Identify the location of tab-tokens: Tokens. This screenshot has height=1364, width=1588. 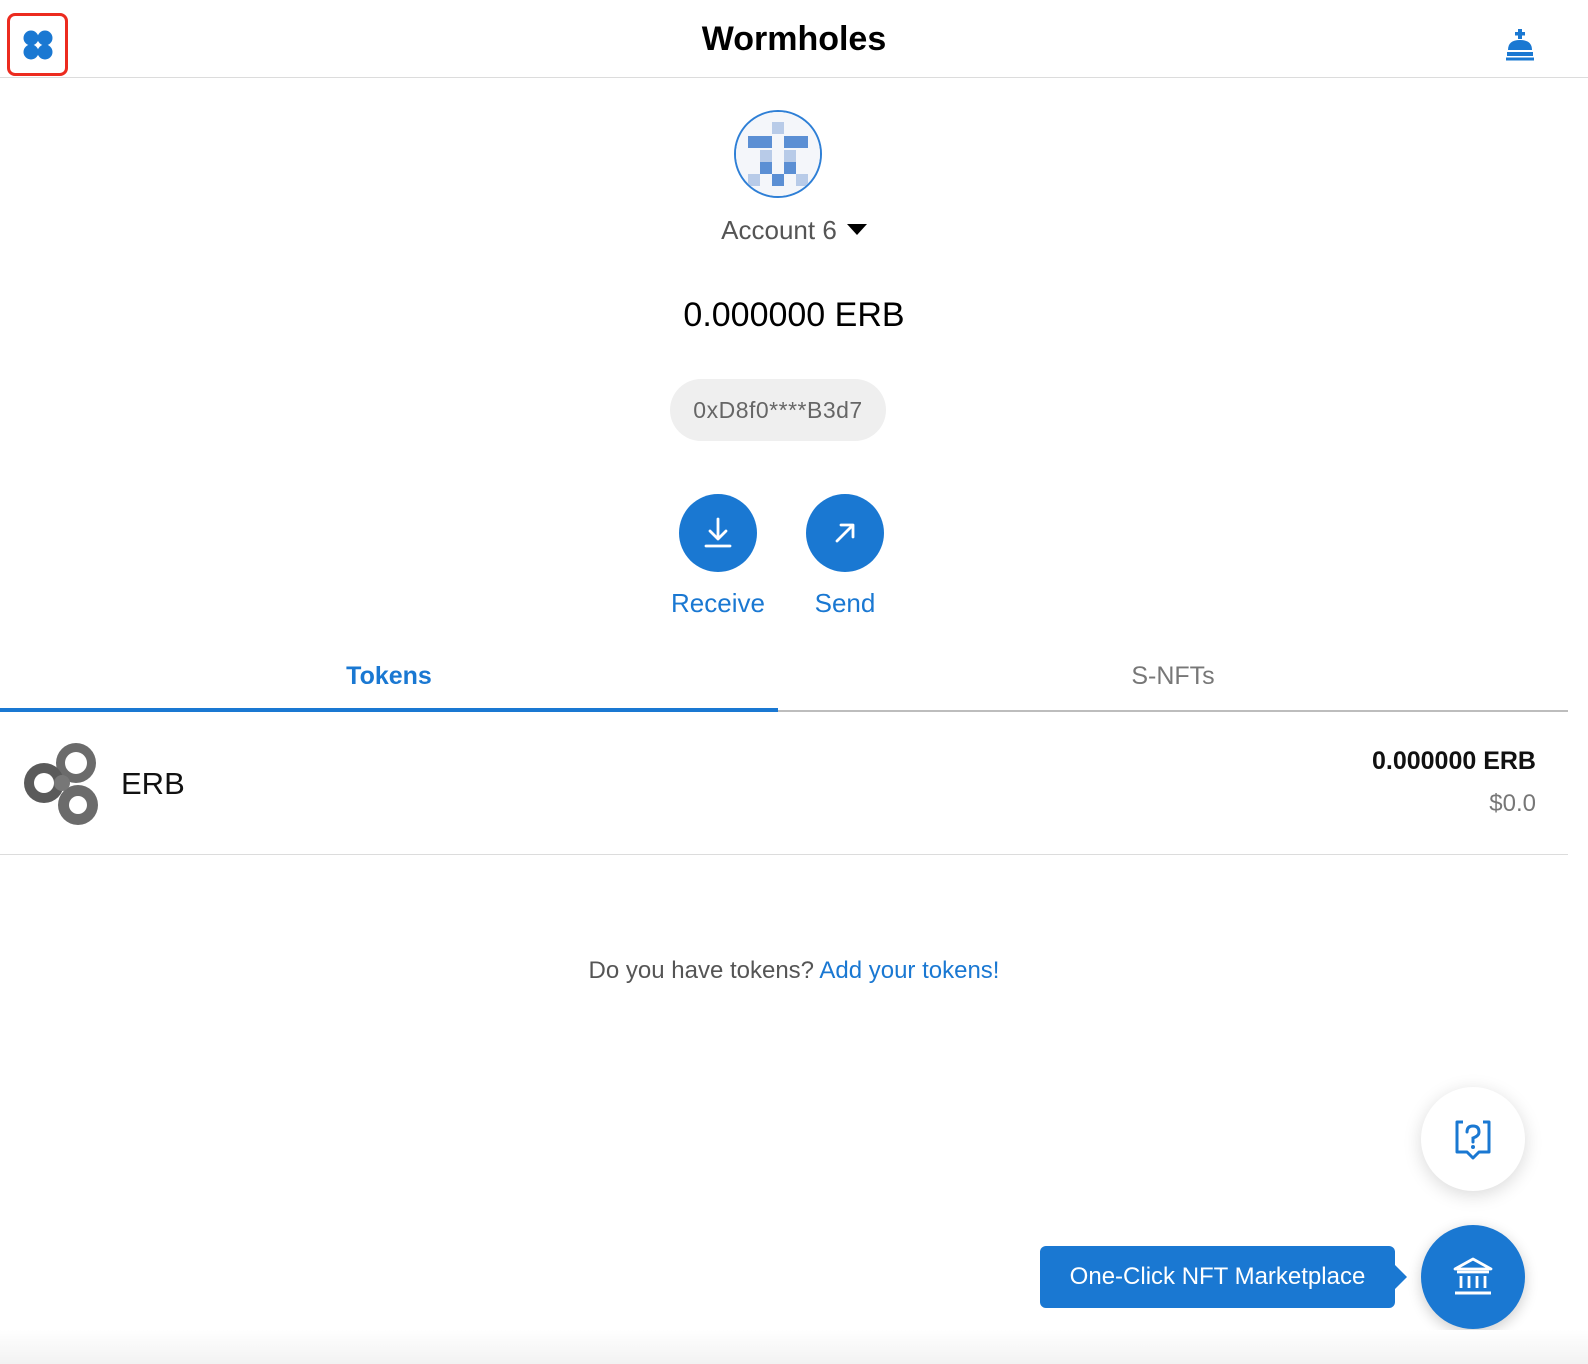
(389, 676).